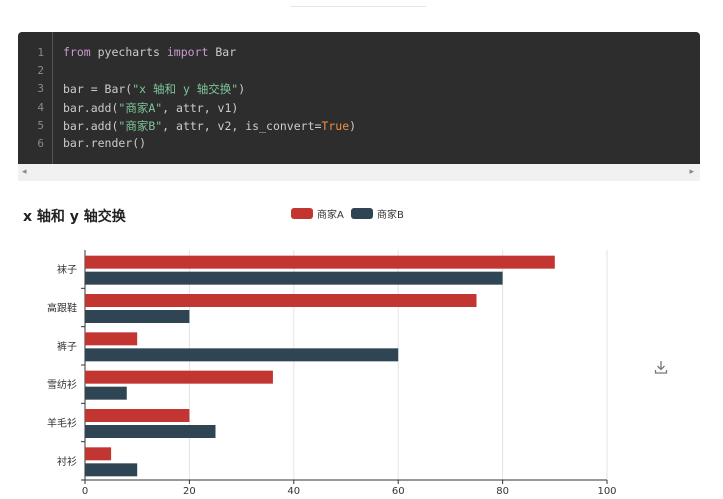  Describe the element at coordinates (502, 491) in the screenshot. I see `x-tick-label: 80` at that location.